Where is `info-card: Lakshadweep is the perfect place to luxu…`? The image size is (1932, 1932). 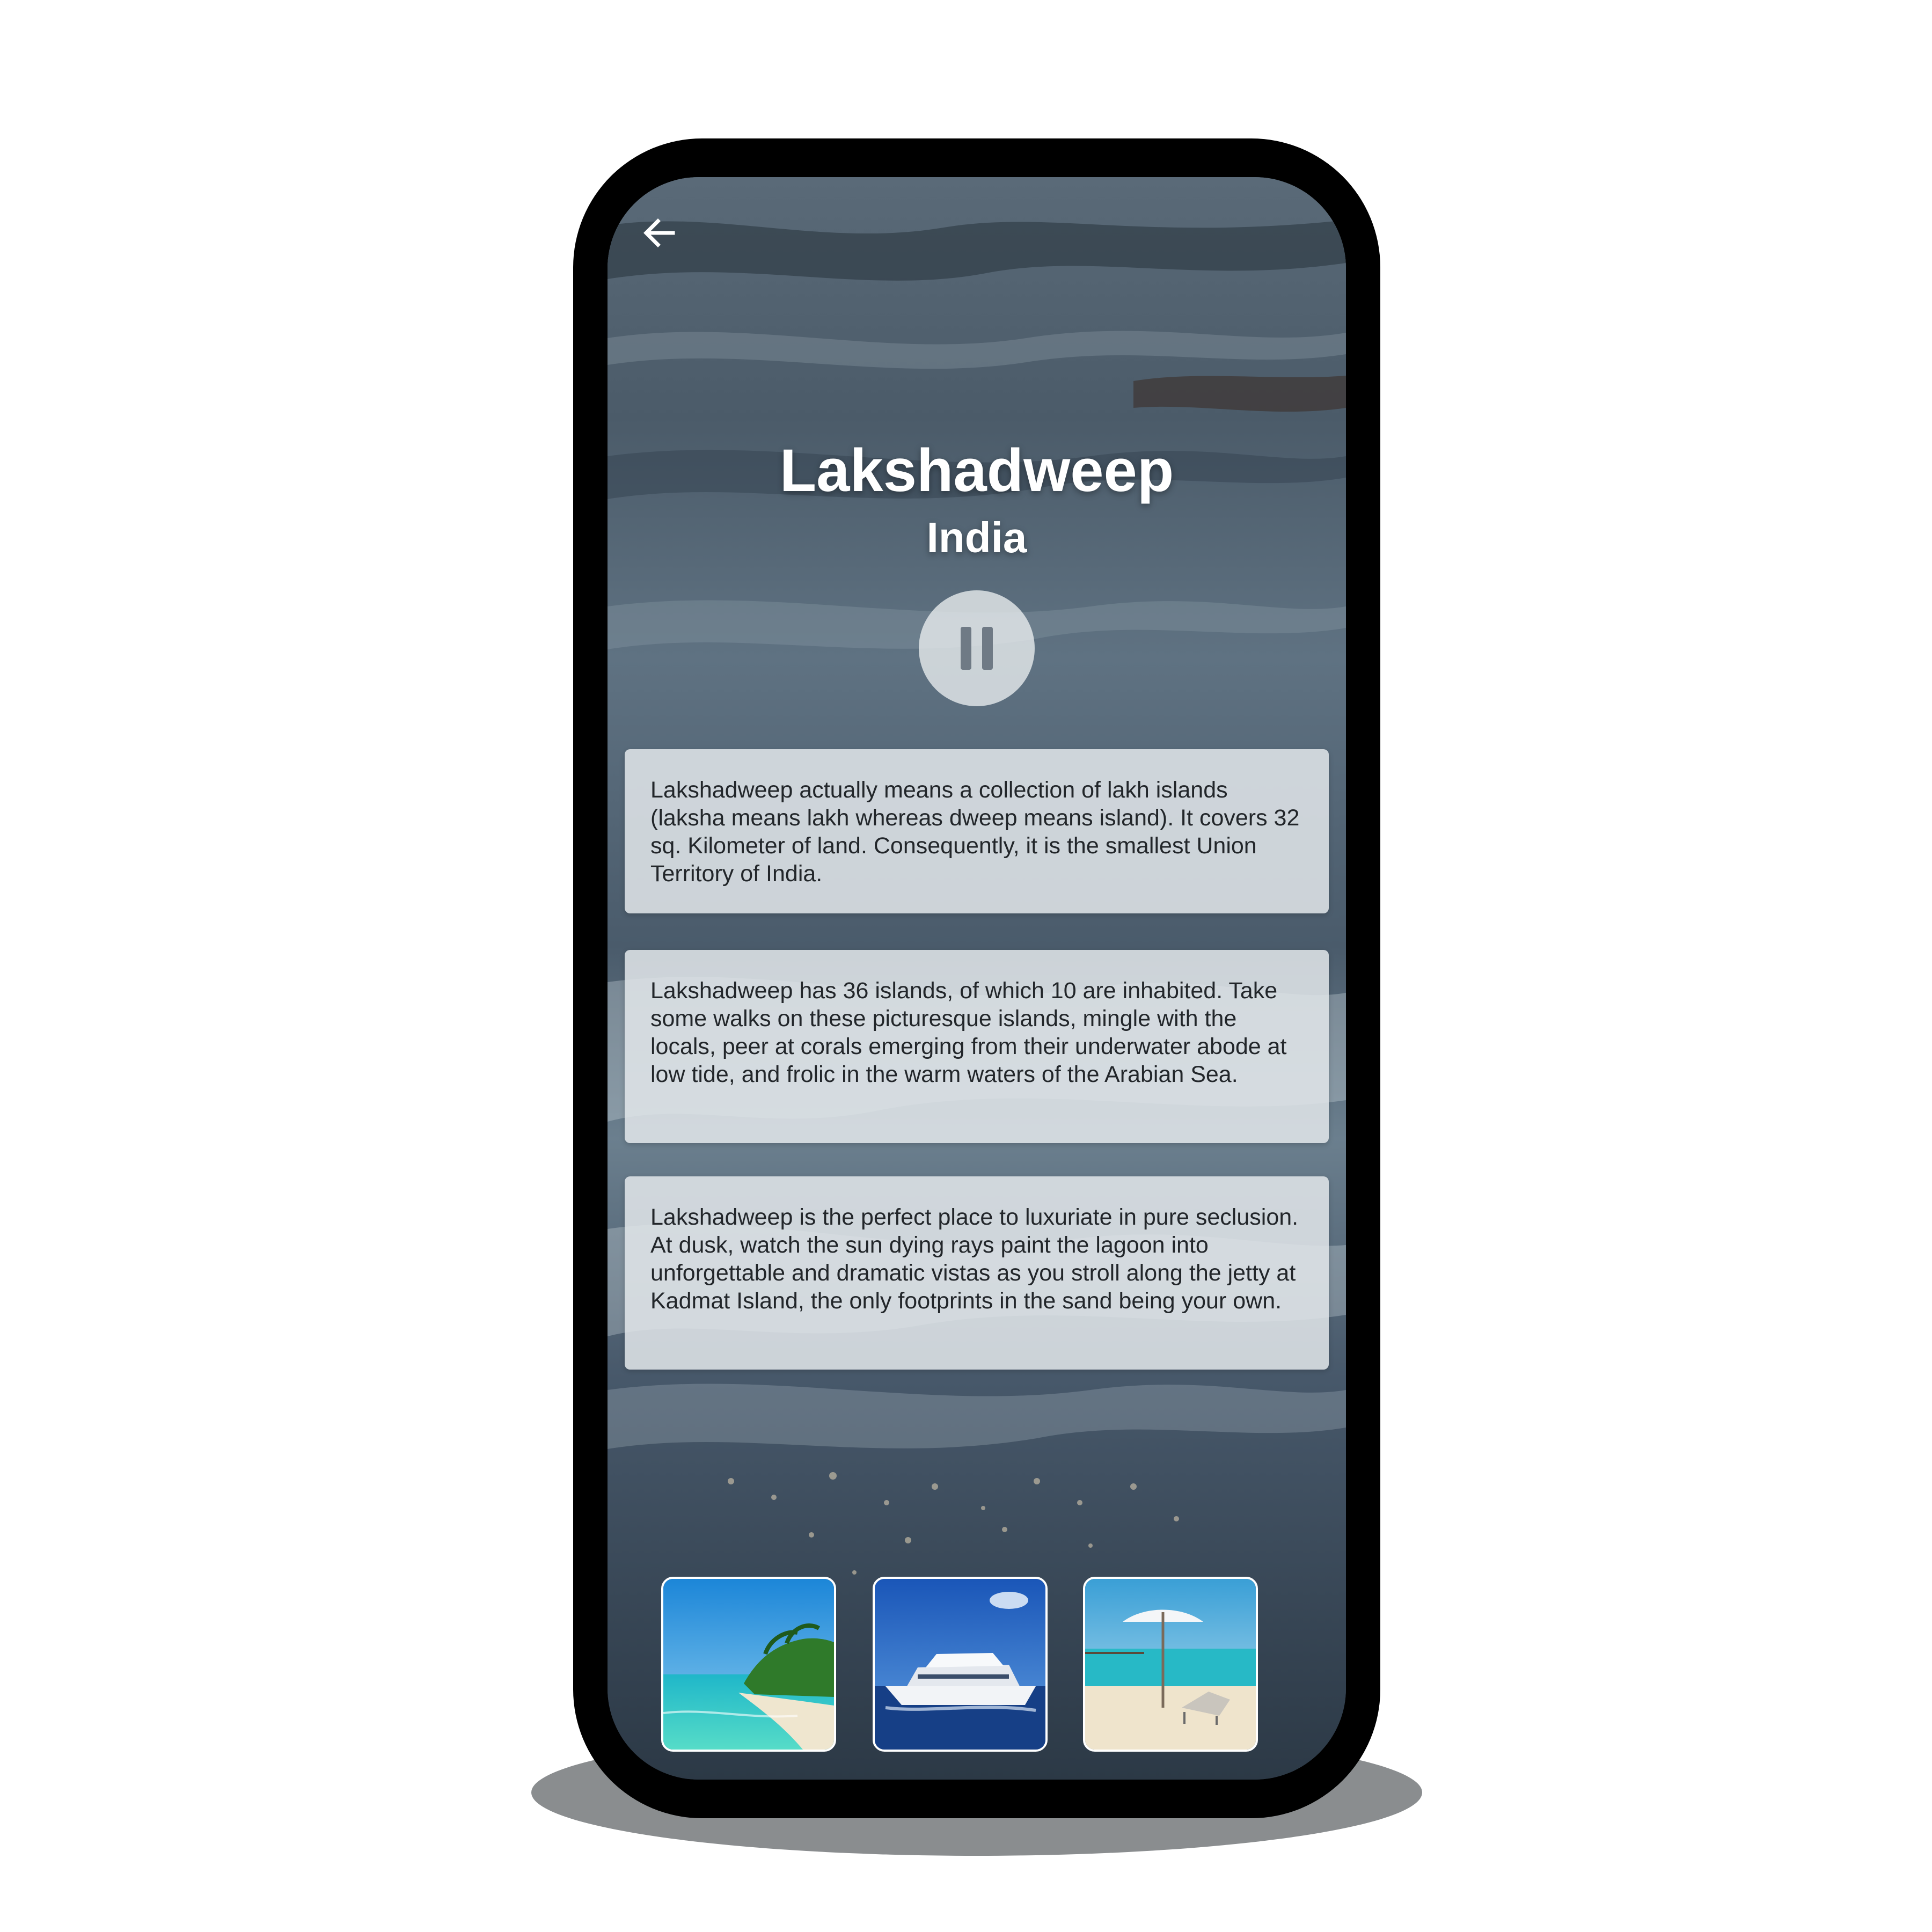
info-card: Lakshadweep is the perfect place to luxu… is located at coordinates (977, 1273).